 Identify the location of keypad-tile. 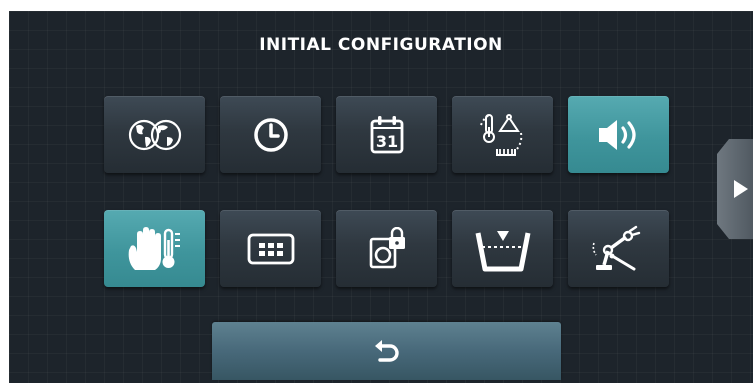
(270, 248).